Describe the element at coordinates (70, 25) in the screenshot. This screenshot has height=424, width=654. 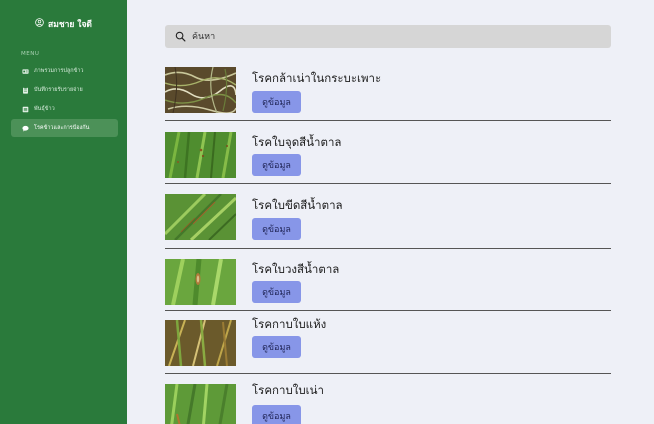
I see `user-name: สมชาย ใจดี` at that location.